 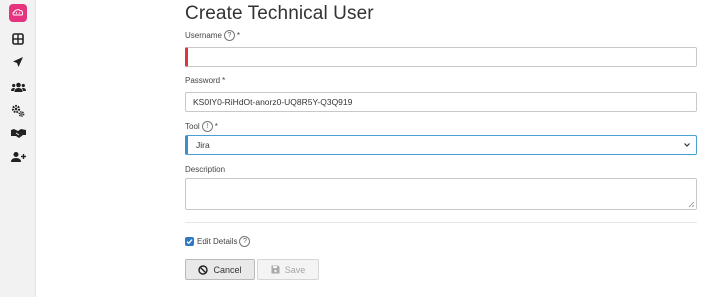 I want to click on tool-info-icon: !, so click(x=207, y=126).